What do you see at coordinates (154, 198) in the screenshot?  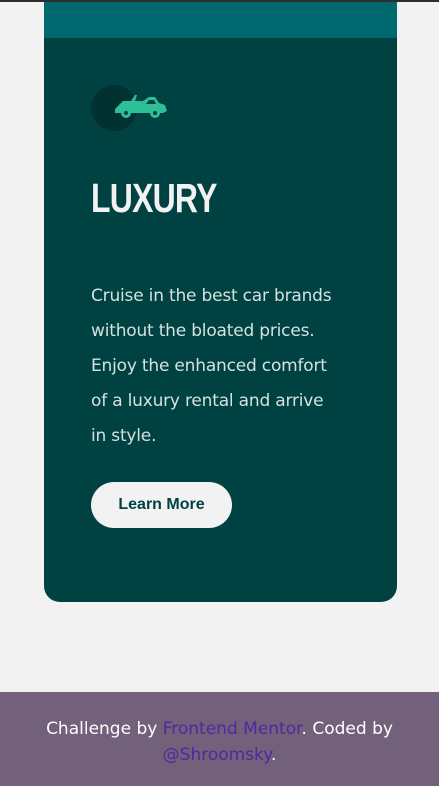 I see `card-title: LUXURY` at bounding box center [154, 198].